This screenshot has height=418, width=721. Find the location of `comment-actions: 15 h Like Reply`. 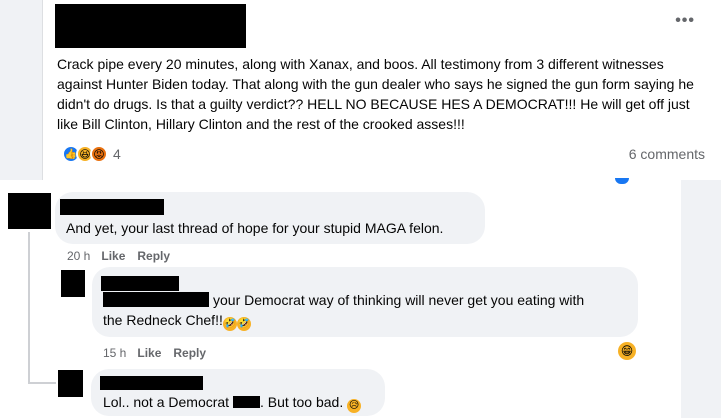

comment-actions: 15 h Like Reply is located at coordinates (160, 353).